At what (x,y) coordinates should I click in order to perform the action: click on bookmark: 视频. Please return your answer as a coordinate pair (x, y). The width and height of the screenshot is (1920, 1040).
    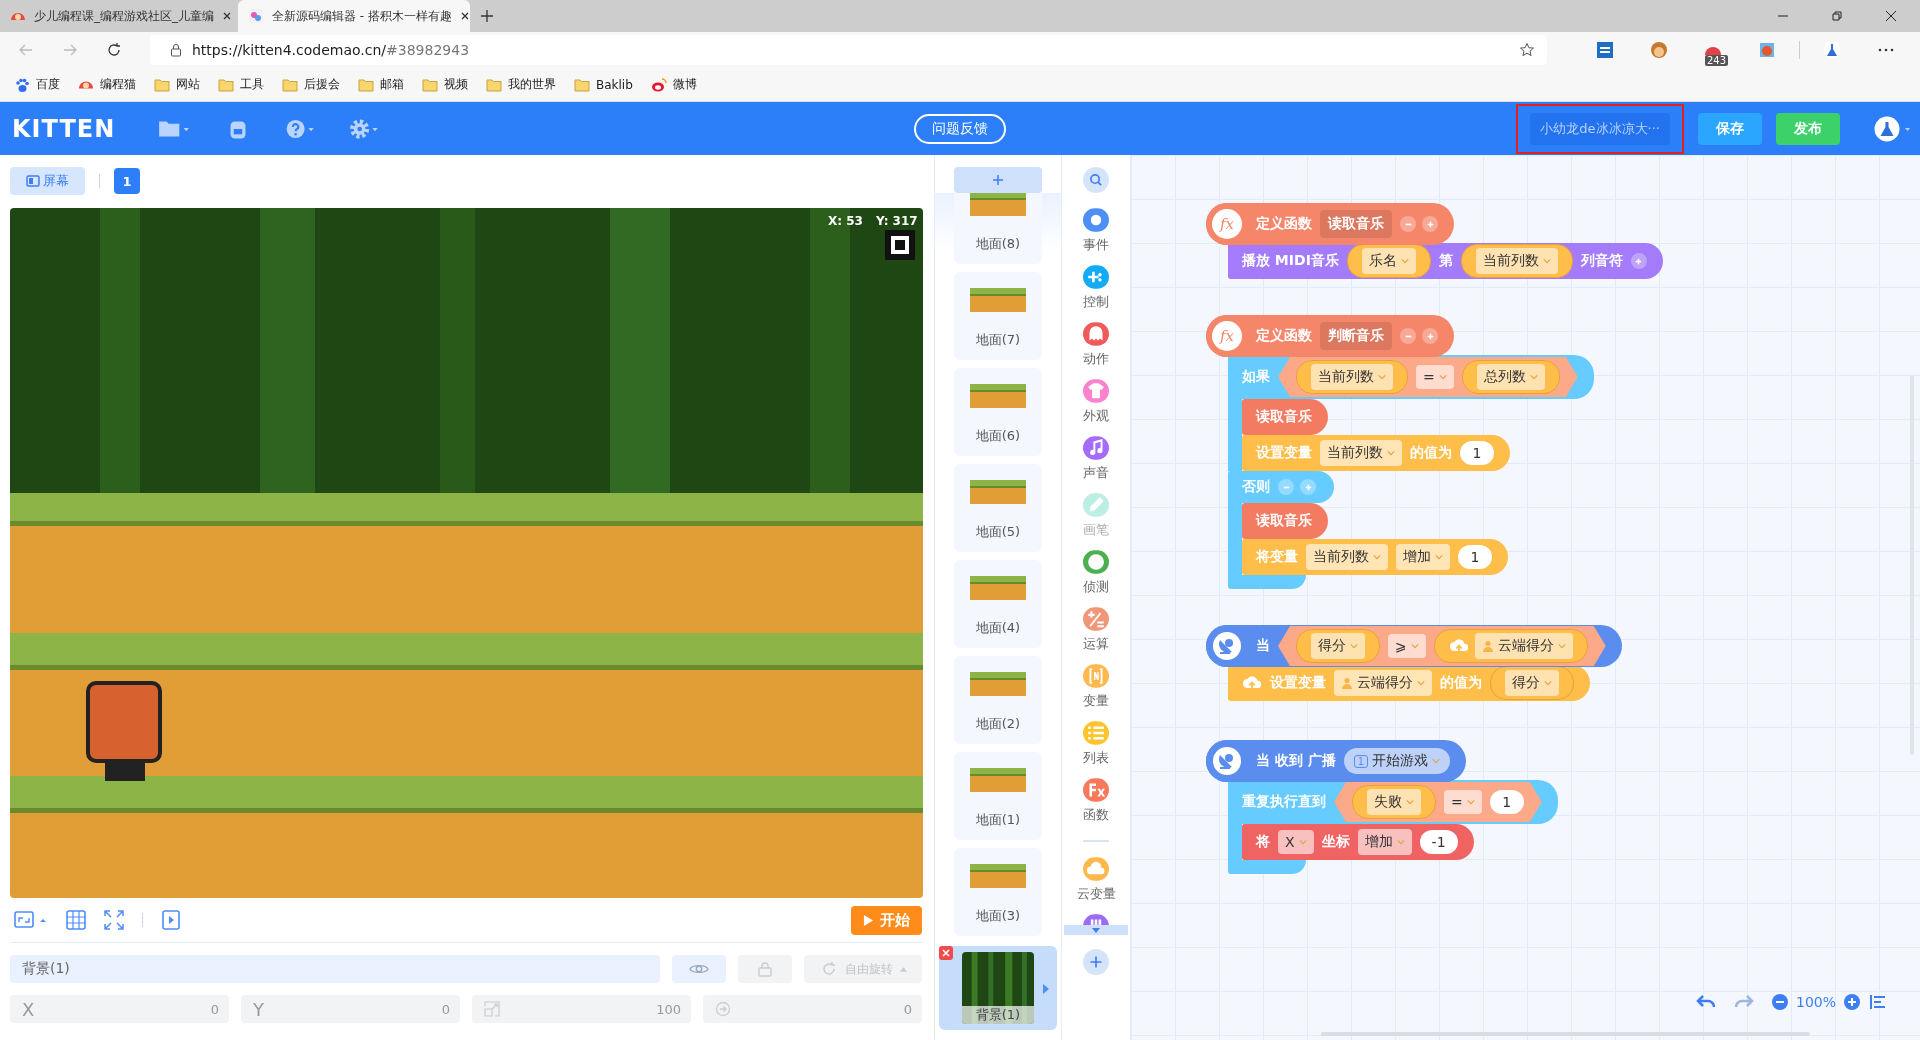
    Looking at the image, I should click on (445, 84).